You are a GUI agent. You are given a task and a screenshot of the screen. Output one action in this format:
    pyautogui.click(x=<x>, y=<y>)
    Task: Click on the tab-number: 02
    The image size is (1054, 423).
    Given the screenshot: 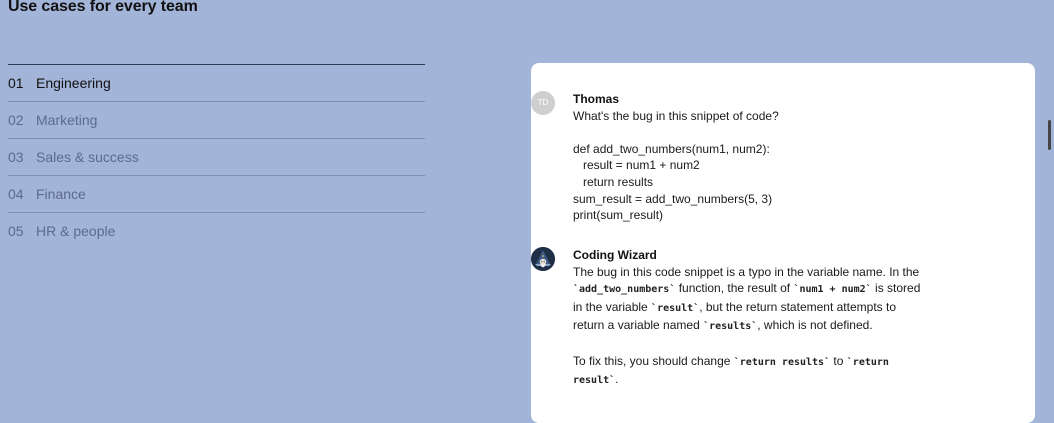 What is the action you would take?
    pyautogui.click(x=16, y=120)
    